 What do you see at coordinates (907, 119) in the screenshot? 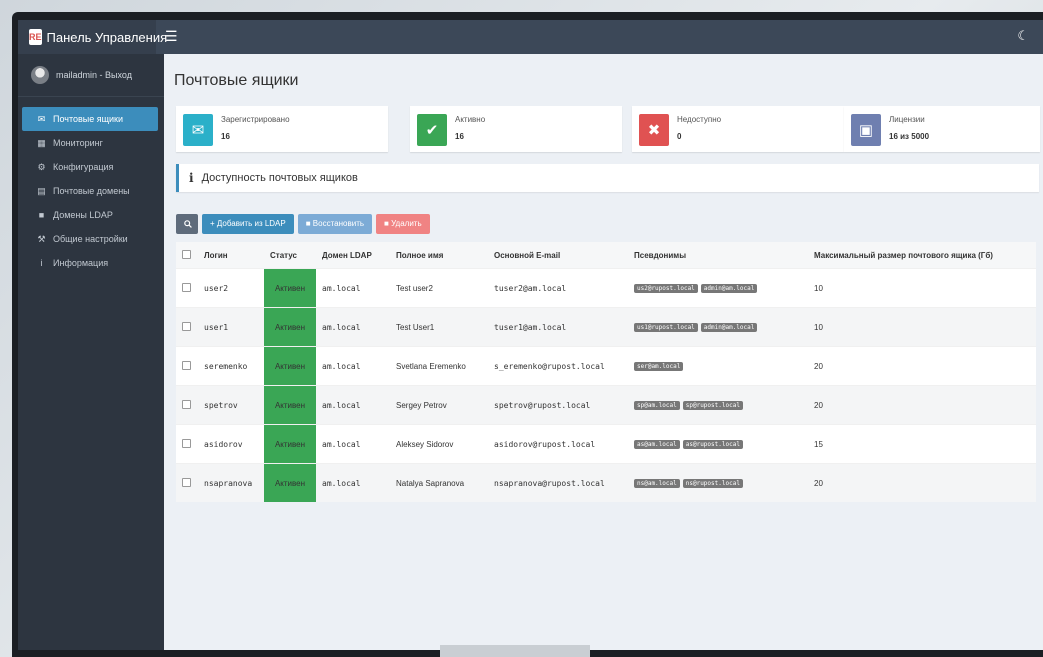
I see `stat-label: Лицензии` at bounding box center [907, 119].